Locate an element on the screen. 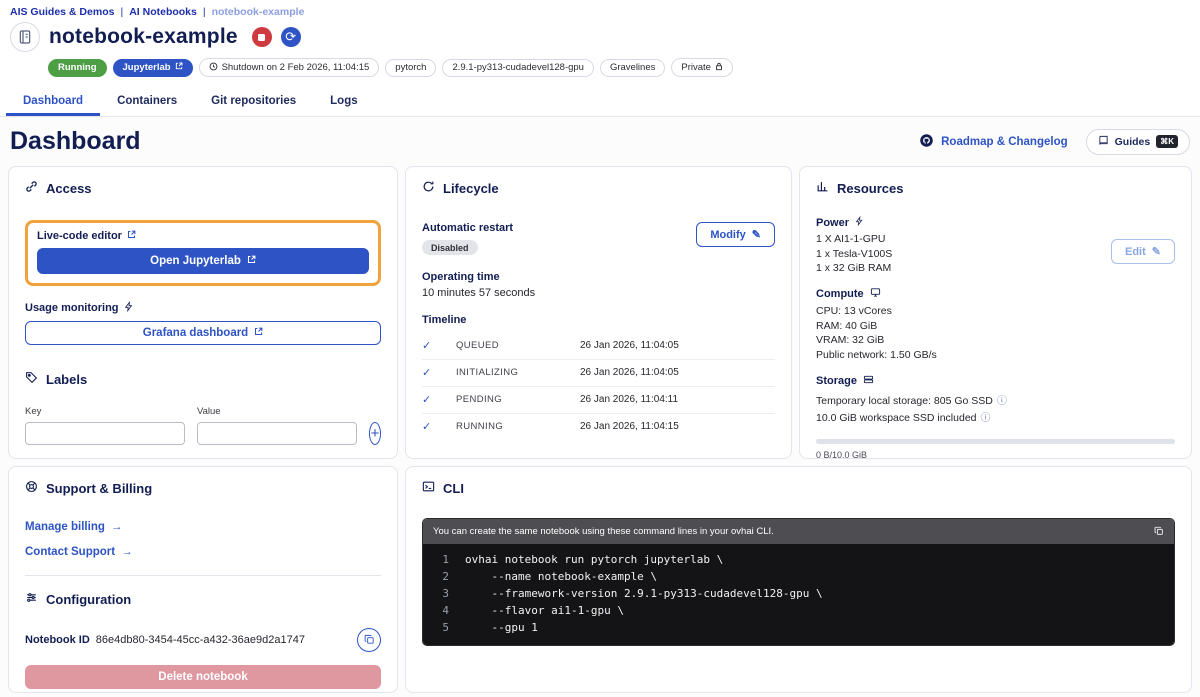 The width and height of the screenshot is (1200, 697). privacy-badge-label: Private is located at coordinates (696, 67).